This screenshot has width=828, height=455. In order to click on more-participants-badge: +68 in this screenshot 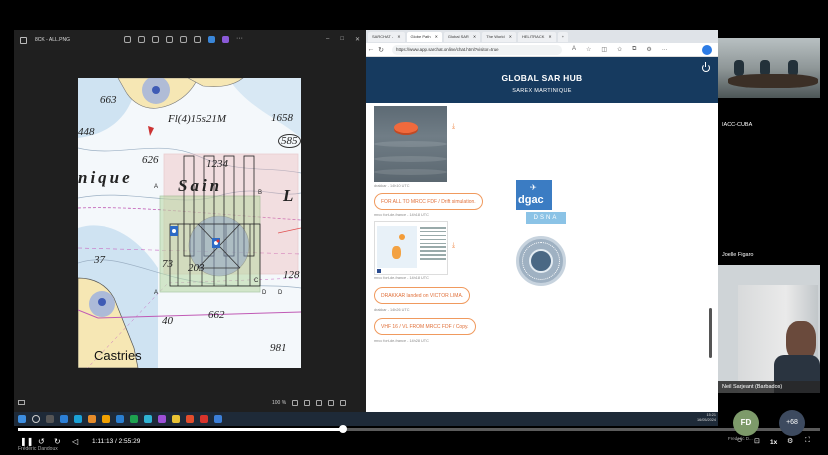, I will do `click(792, 423)`.